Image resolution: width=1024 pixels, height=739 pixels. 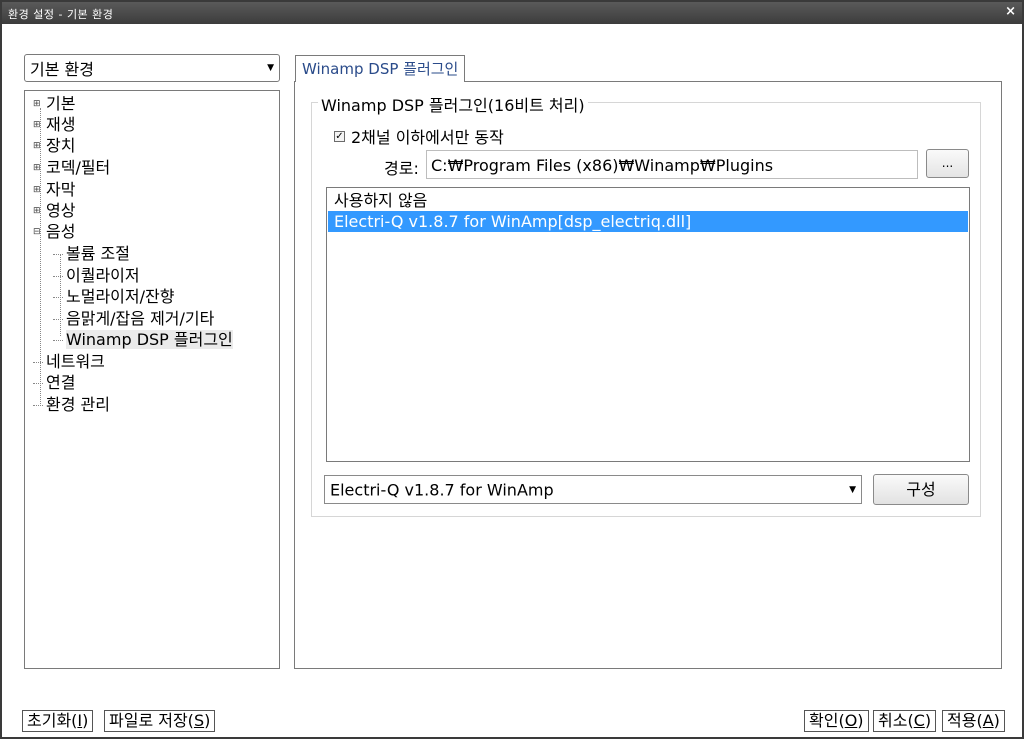 I want to click on tree-item-label: 영상, so click(x=61, y=210).